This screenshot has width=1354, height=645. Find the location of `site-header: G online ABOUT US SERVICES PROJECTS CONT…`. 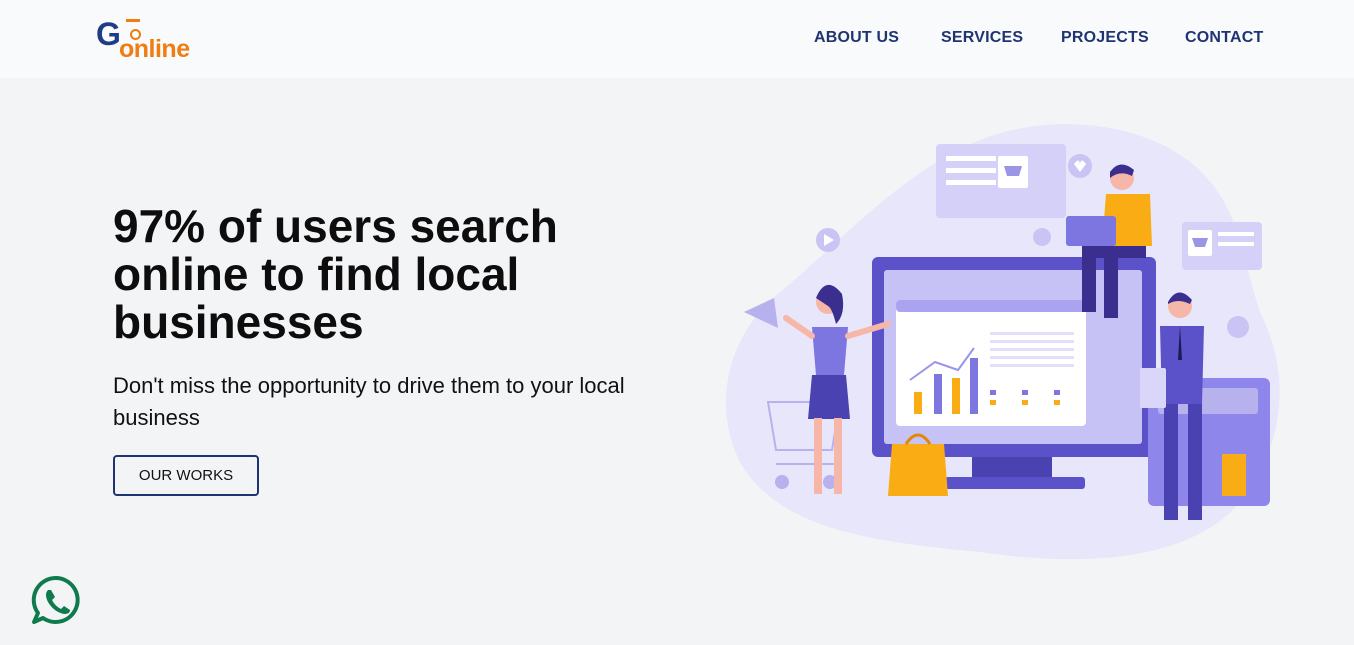

site-header: G online ABOUT US SERVICES PROJECTS CONT… is located at coordinates (677, 39).